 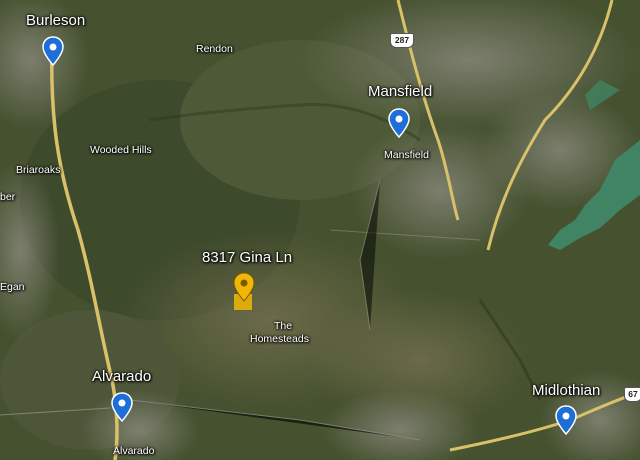 What do you see at coordinates (121, 376) in the screenshot?
I see `place-label-alvarado: Alvarado` at bounding box center [121, 376].